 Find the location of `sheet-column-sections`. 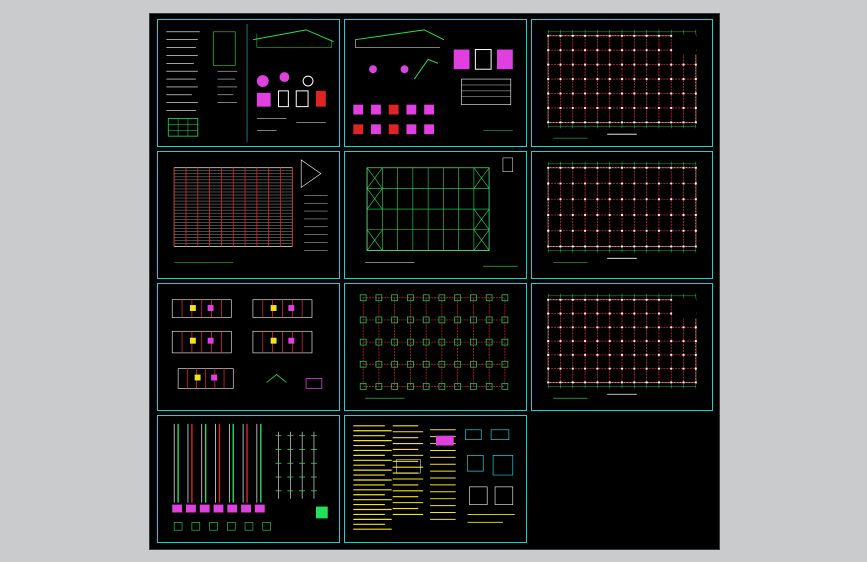

sheet-column-sections is located at coordinates (248, 479).